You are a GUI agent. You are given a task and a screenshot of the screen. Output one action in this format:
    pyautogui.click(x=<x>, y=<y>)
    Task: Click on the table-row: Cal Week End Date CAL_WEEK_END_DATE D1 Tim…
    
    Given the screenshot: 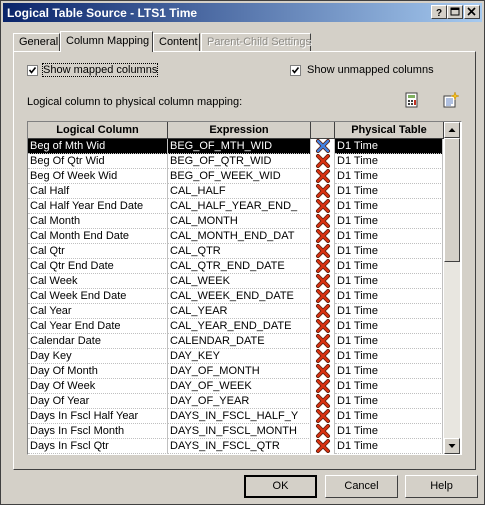 What is the action you would take?
    pyautogui.click(x=235, y=296)
    